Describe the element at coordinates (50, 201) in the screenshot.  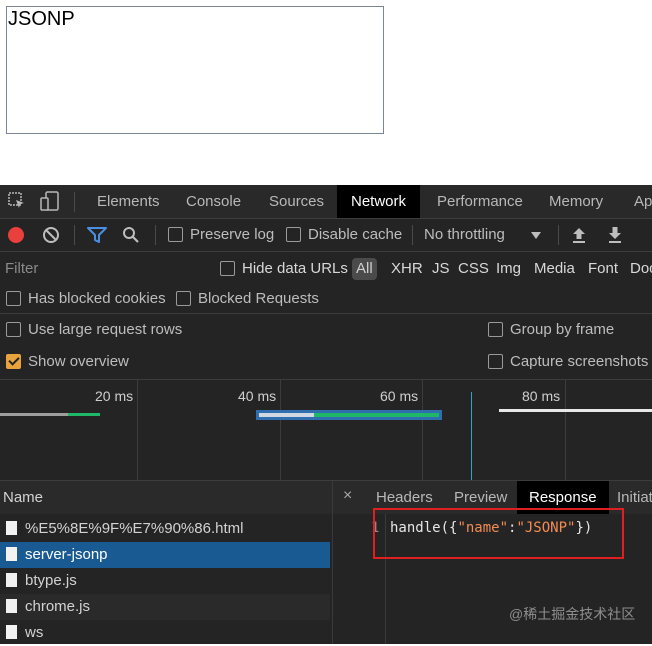
I see `device-toolbar-icon` at that location.